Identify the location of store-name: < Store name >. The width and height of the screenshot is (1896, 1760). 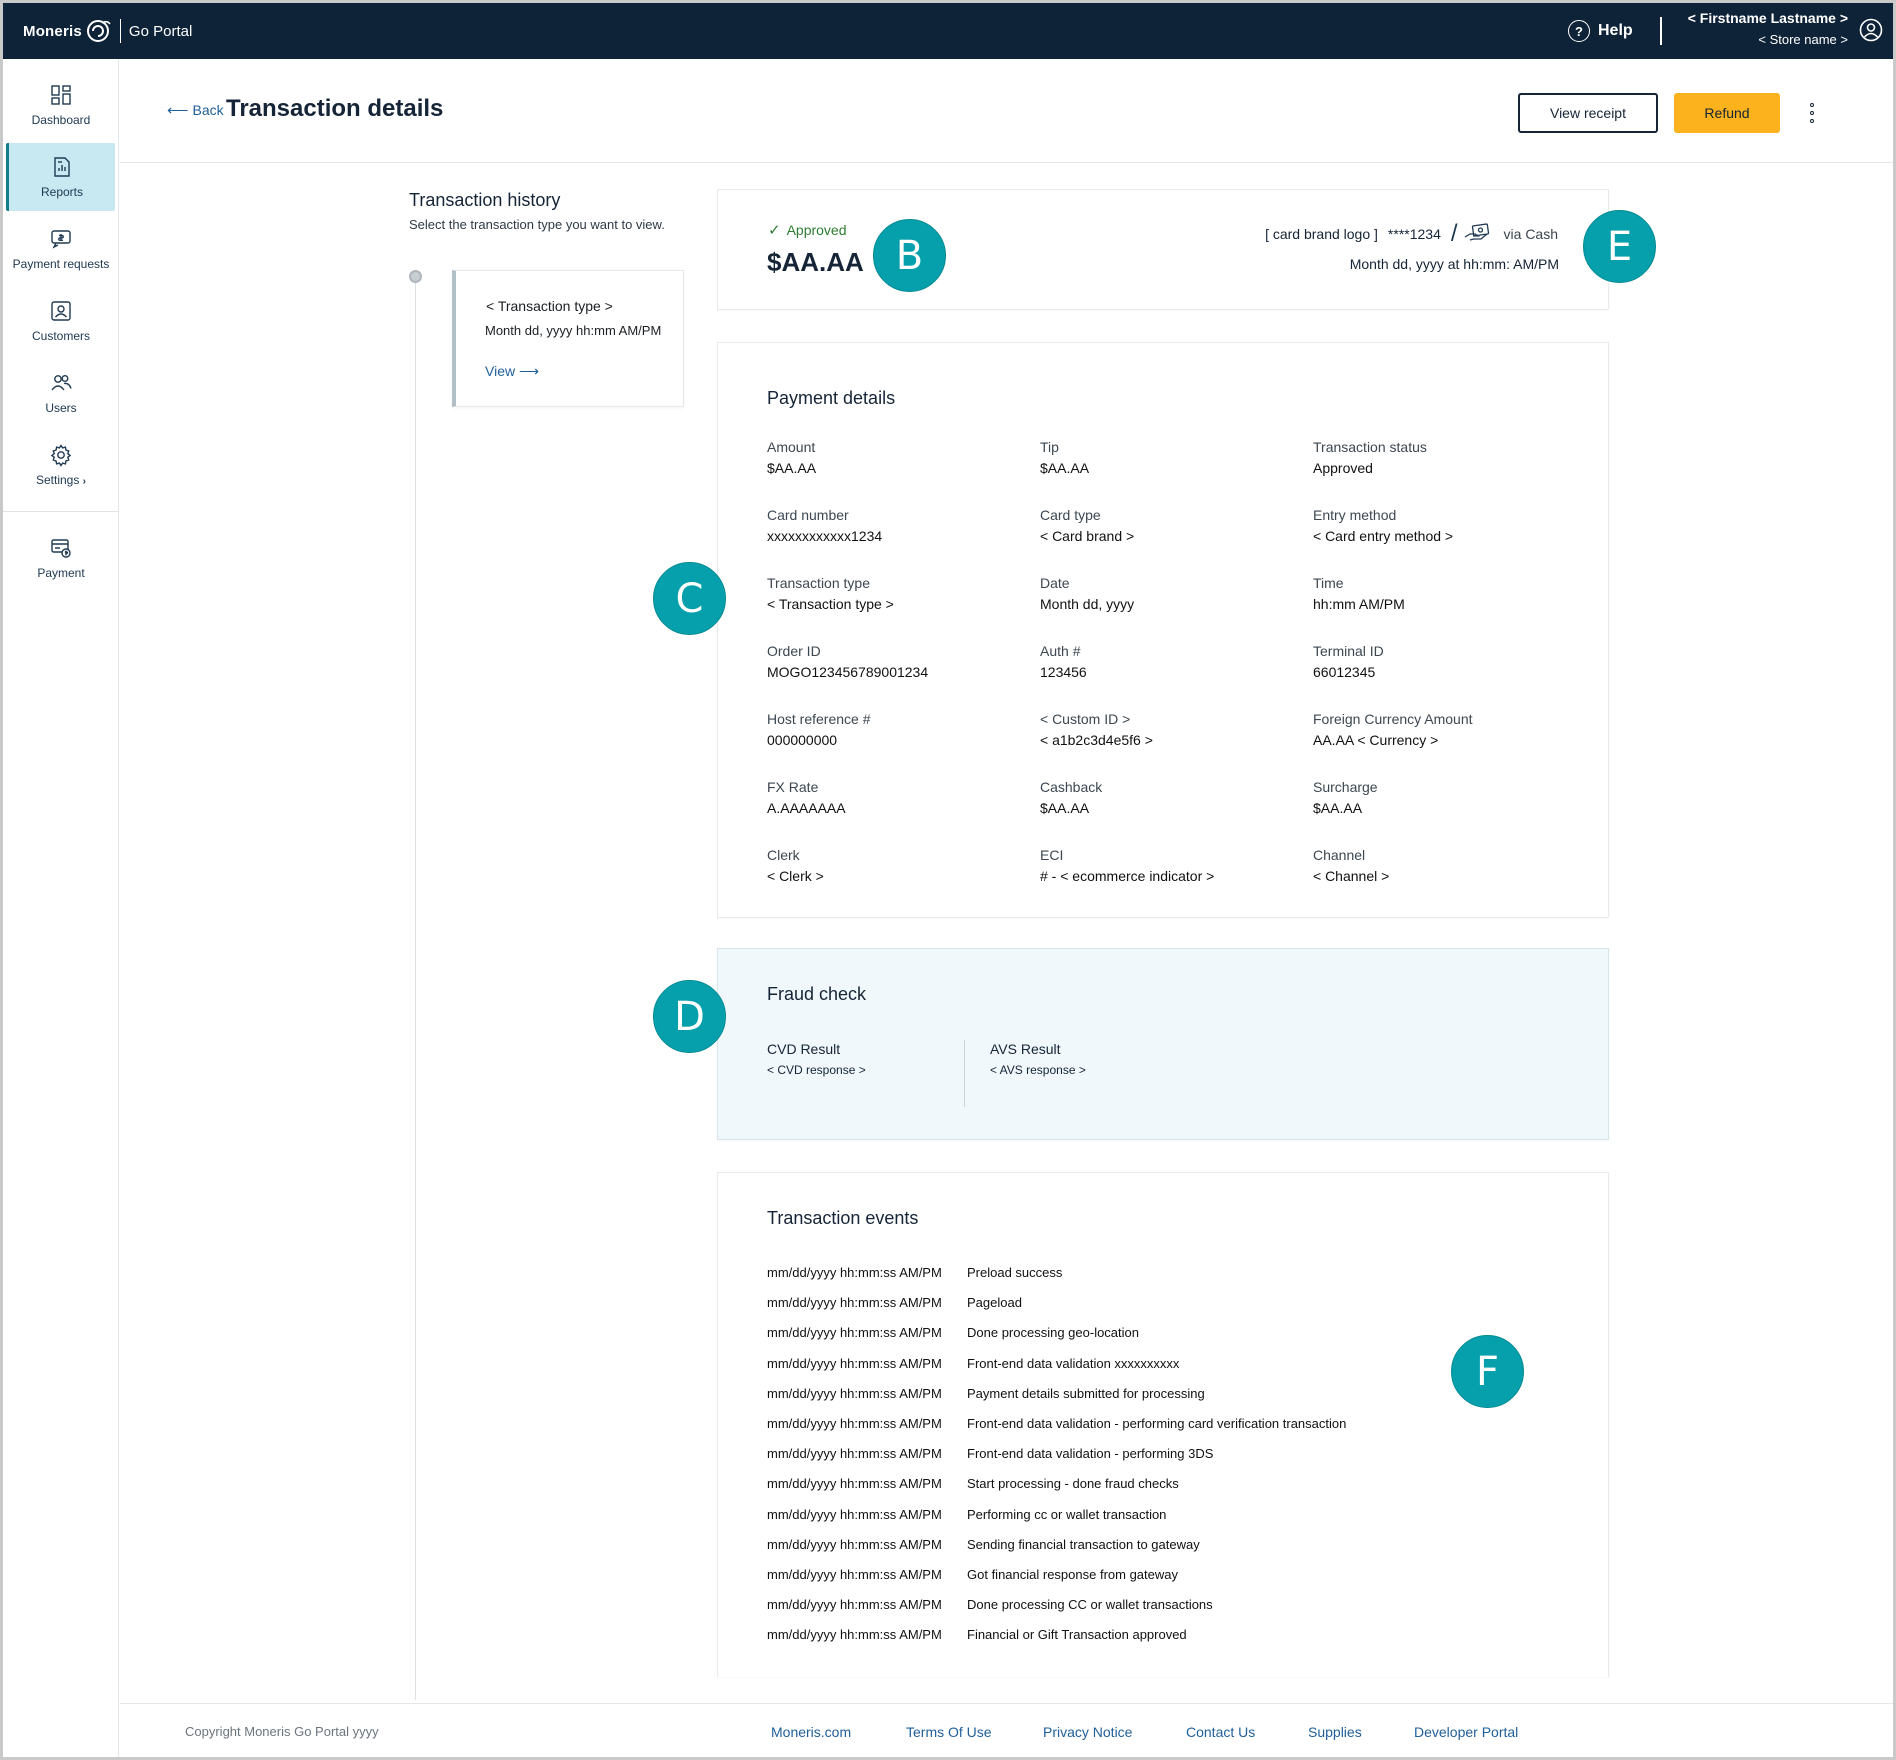
(1803, 39).